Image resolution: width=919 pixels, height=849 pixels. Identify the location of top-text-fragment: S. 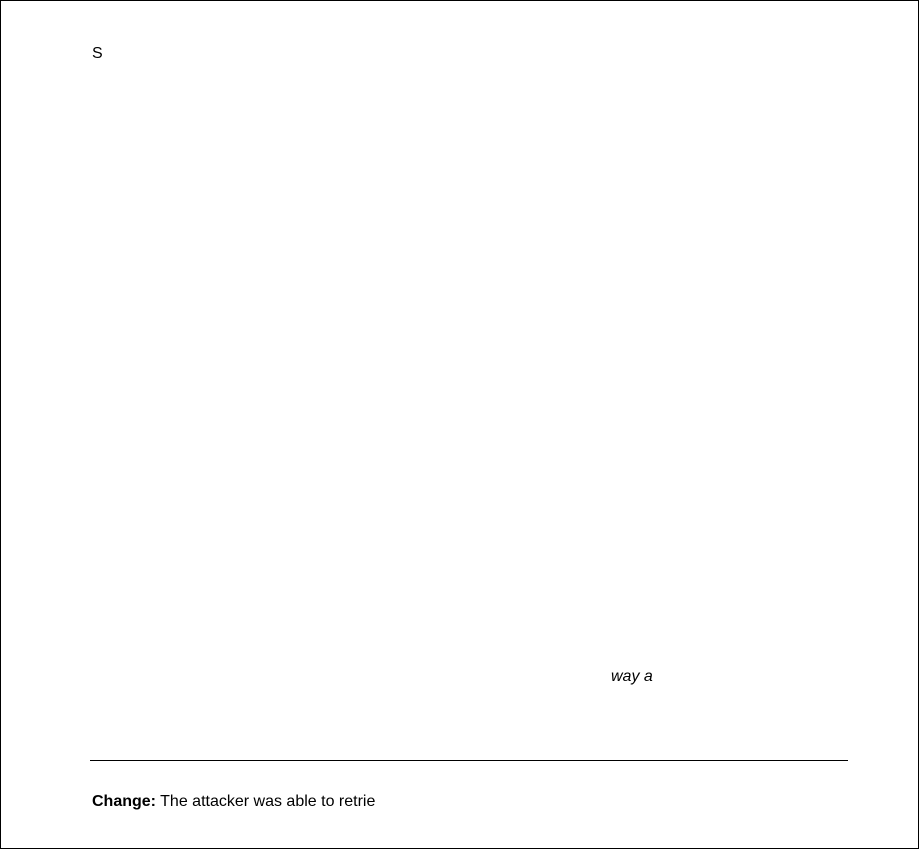
(97, 53).